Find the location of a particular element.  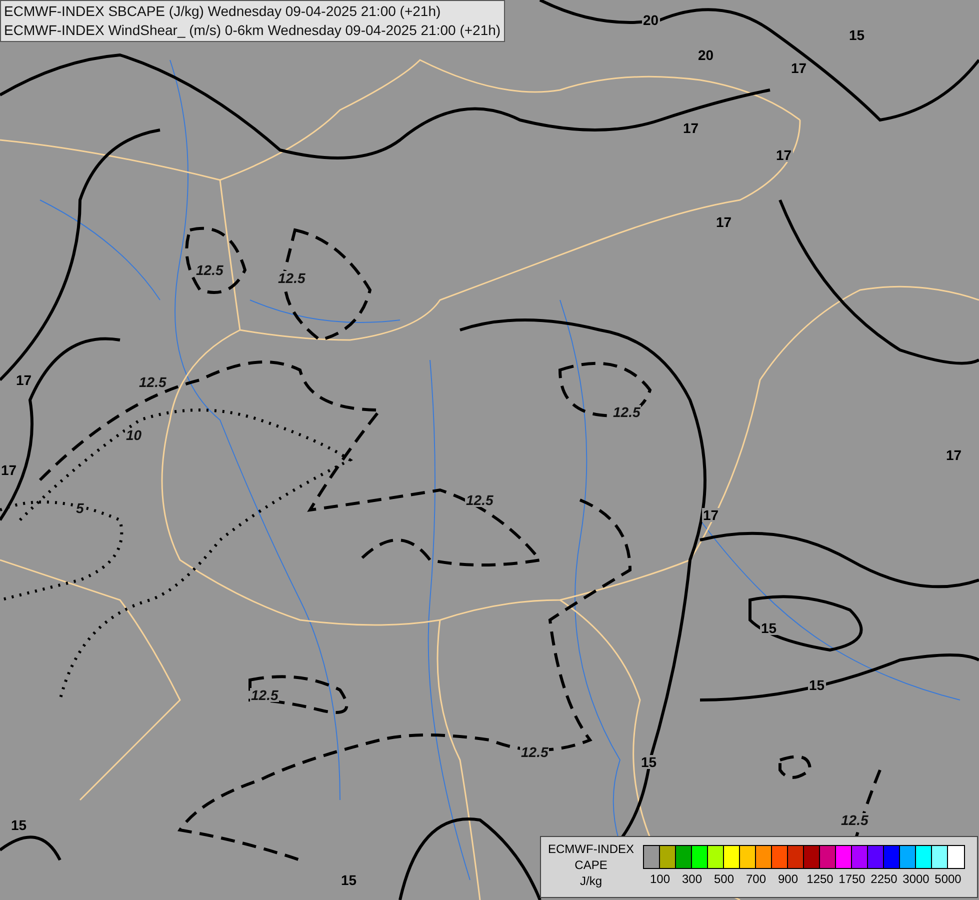

legend-tick-label: 900 is located at coordinates (788, 879).